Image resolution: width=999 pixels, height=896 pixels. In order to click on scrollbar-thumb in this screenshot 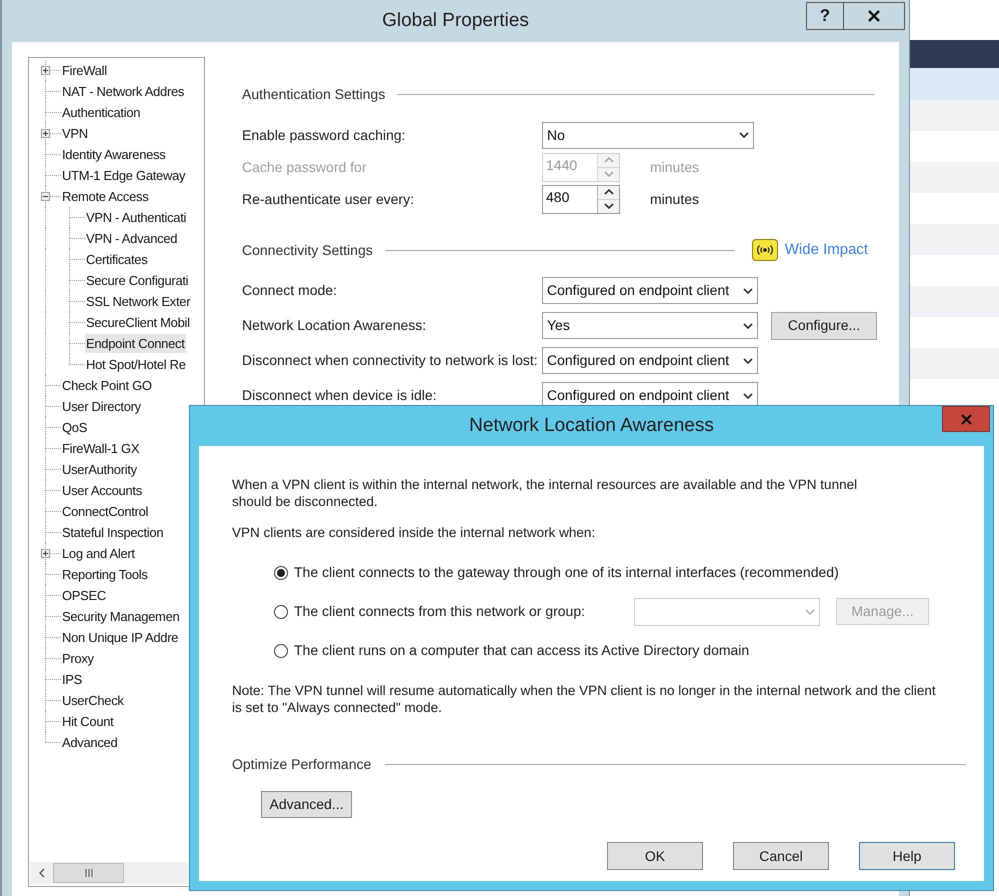, I will do `click(88, 873)`.